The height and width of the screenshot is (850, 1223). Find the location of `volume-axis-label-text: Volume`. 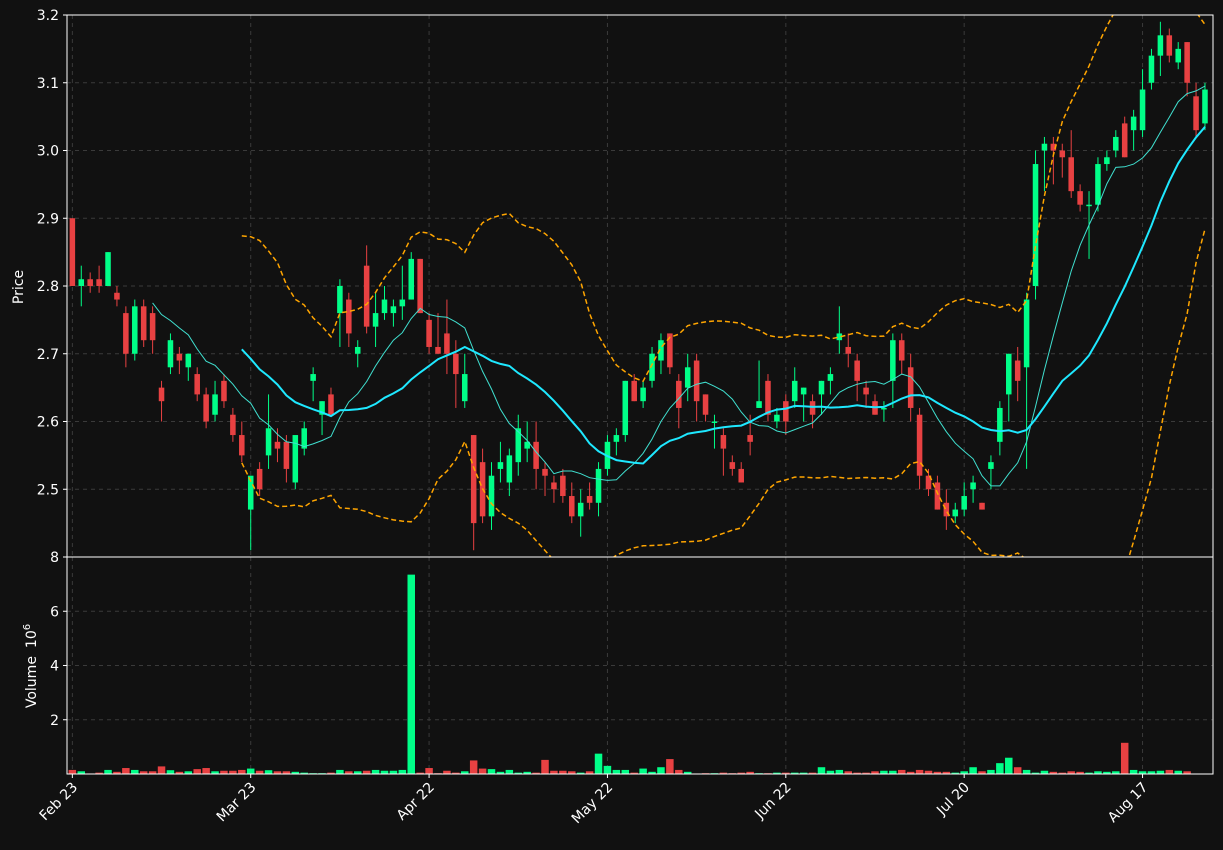

volume-axis-label-text: Volume is located at coordinates (32, 682).